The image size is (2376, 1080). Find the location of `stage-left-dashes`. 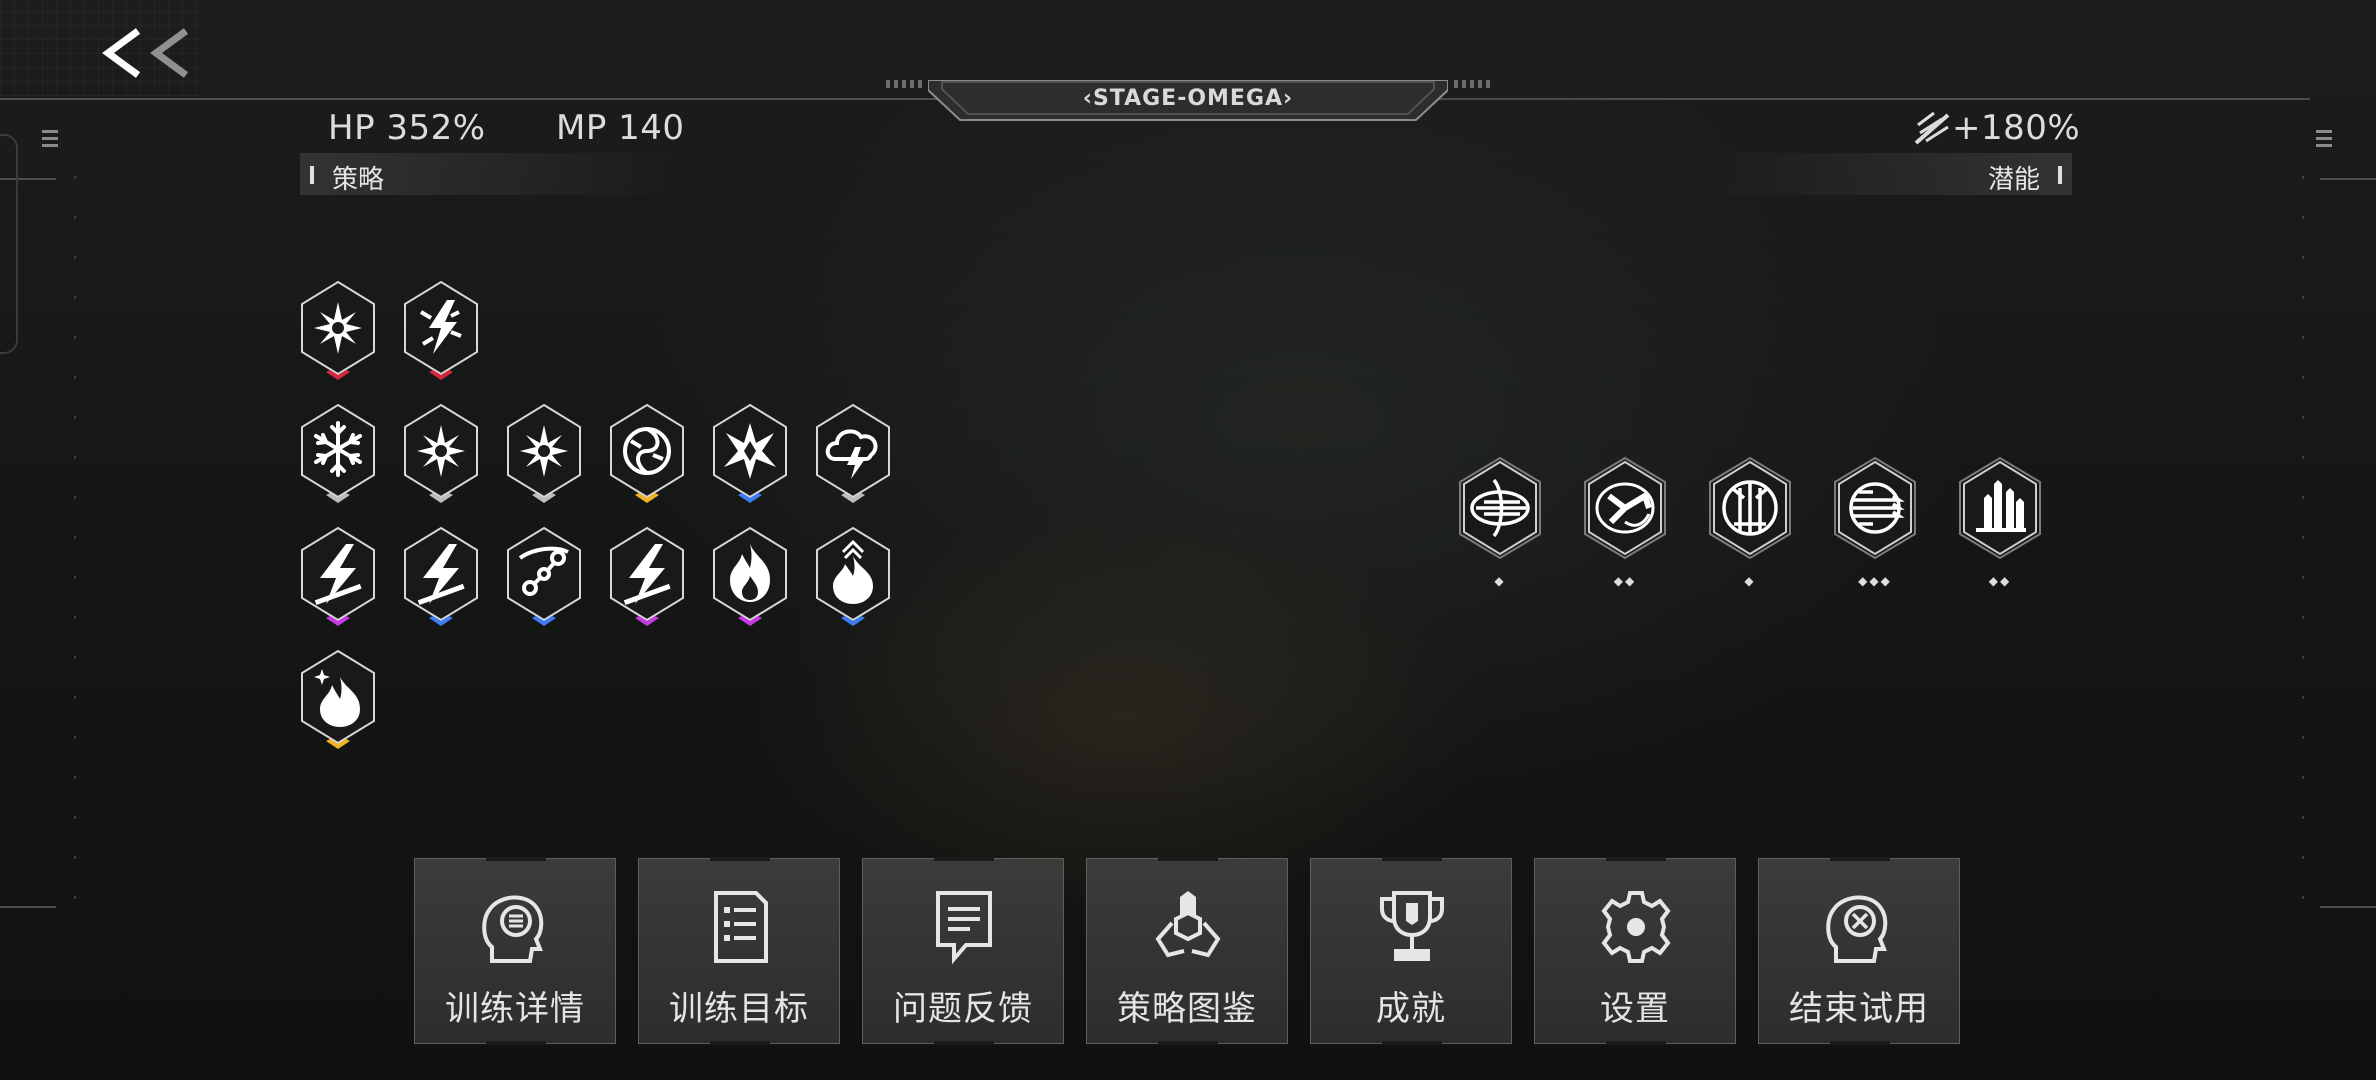

stage-left-dashes is located at coordinates (904, 84).